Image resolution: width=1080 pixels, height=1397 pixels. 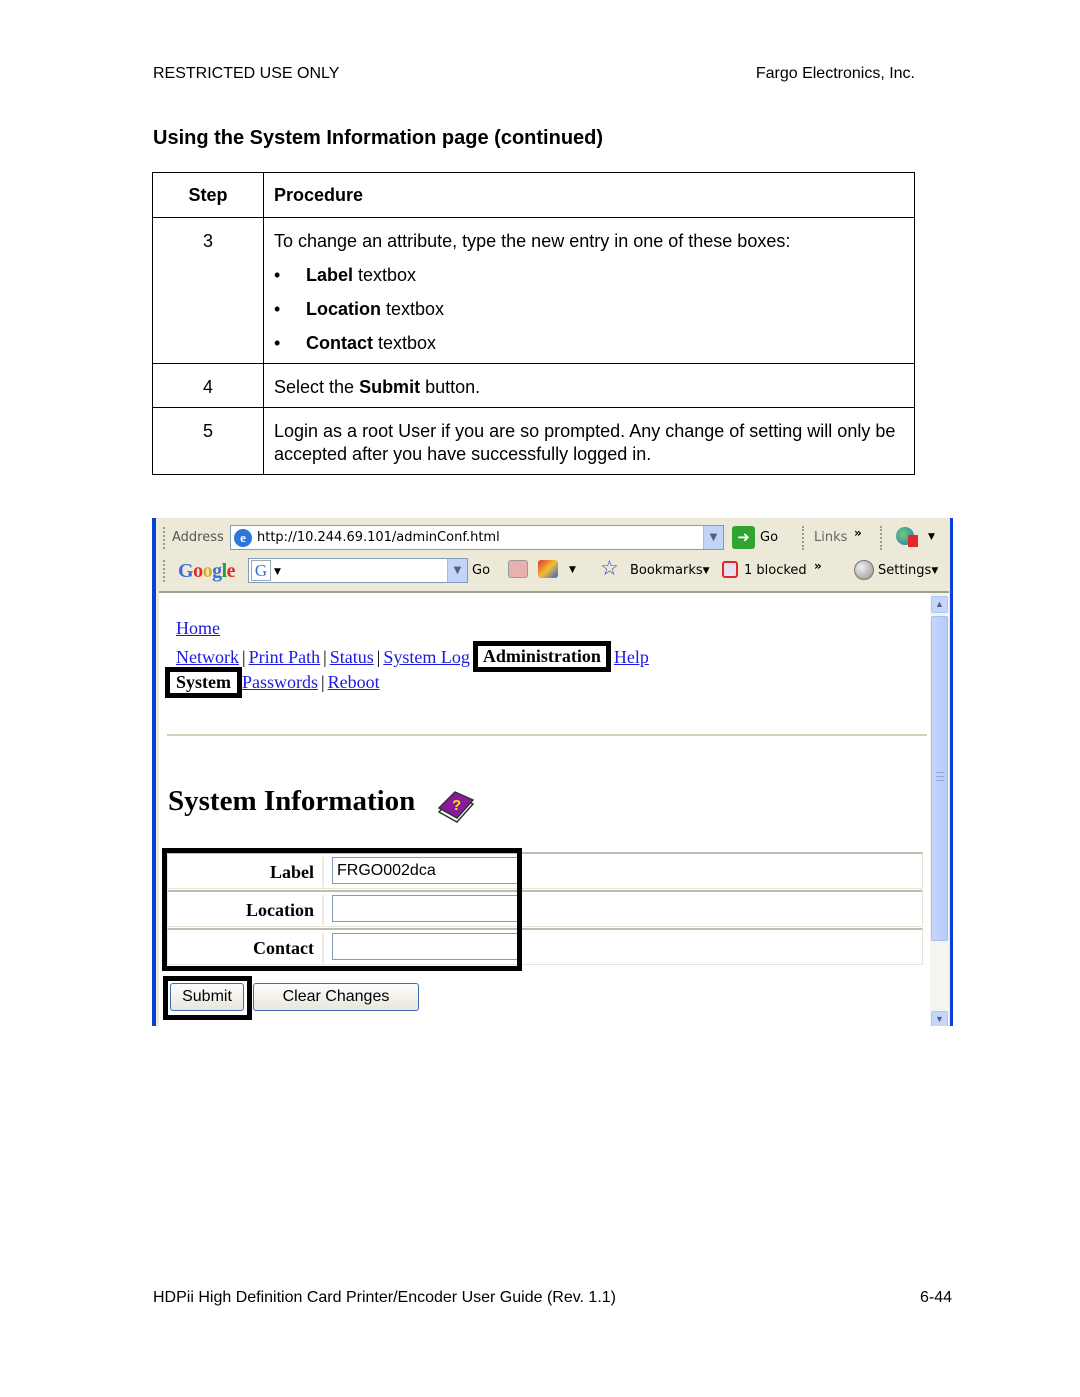 I want to click on text-post: button., so click(x=450, y=387).